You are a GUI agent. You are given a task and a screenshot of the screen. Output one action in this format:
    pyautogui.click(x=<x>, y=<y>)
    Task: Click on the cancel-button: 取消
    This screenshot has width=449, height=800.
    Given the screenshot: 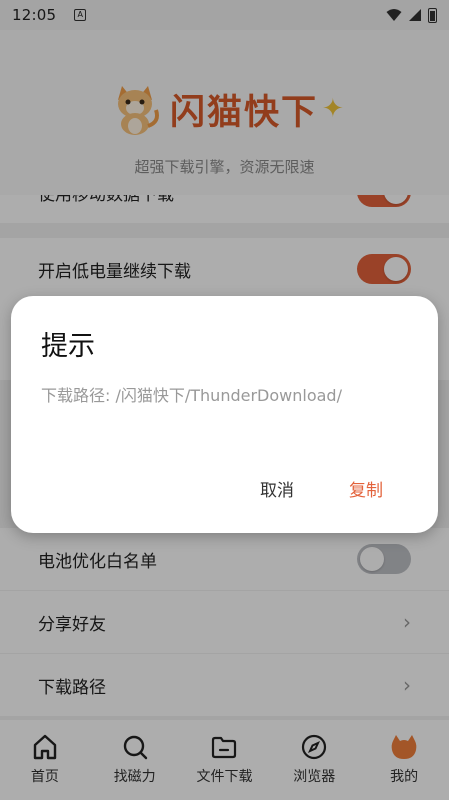 What is the action you would take?
    pyautogui.click(x=277, y=488)
    